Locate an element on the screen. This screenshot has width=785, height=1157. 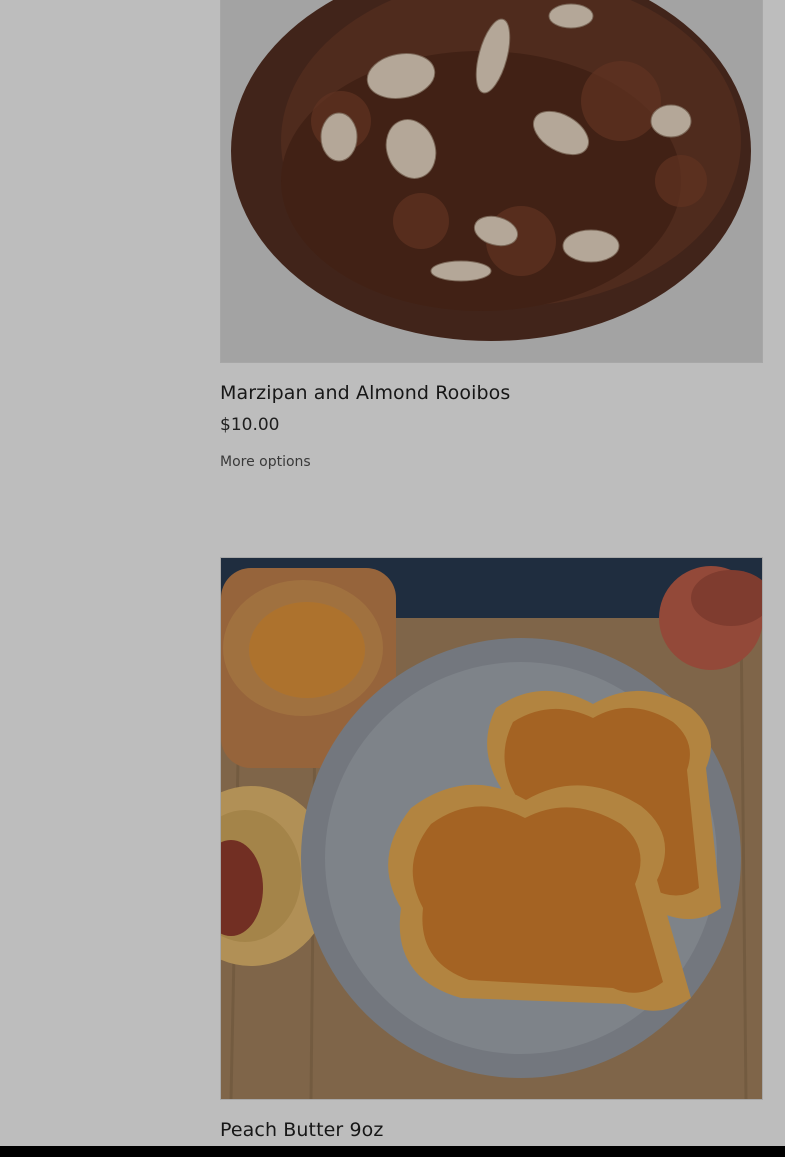
product-price: $10.00 is located at coordinates (250, 425).